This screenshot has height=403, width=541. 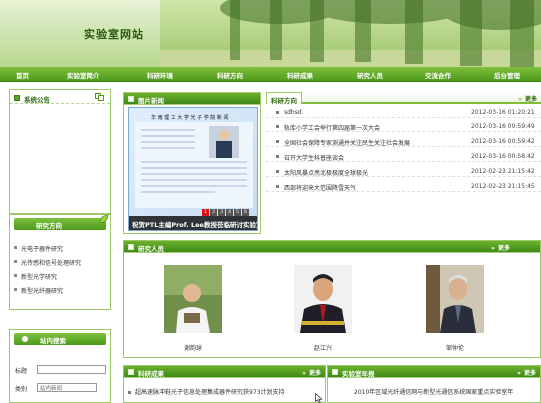 I want to click on notice-header: 系统公告, so click(x=60, y=97).